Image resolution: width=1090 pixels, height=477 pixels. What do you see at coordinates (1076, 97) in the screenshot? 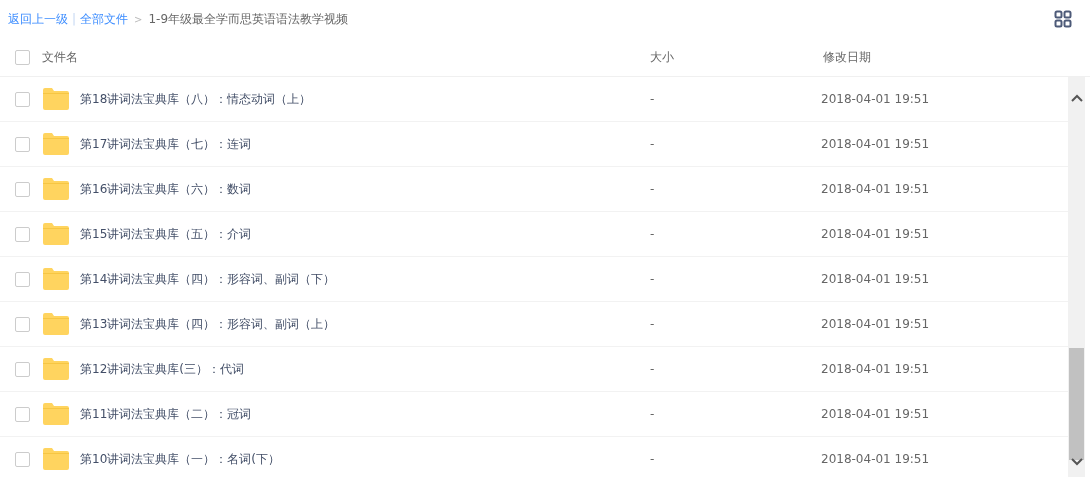
I see `scroll-up-icon` at bounding box center [1076, 97].